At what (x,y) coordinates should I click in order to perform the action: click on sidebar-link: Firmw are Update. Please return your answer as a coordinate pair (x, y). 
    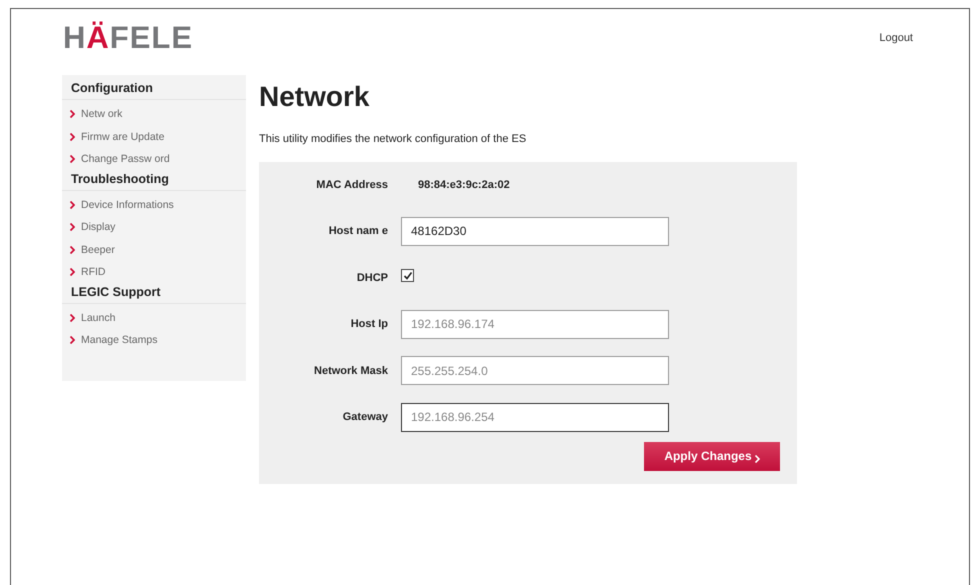
    Looking at the image, I should click on (122, 136).